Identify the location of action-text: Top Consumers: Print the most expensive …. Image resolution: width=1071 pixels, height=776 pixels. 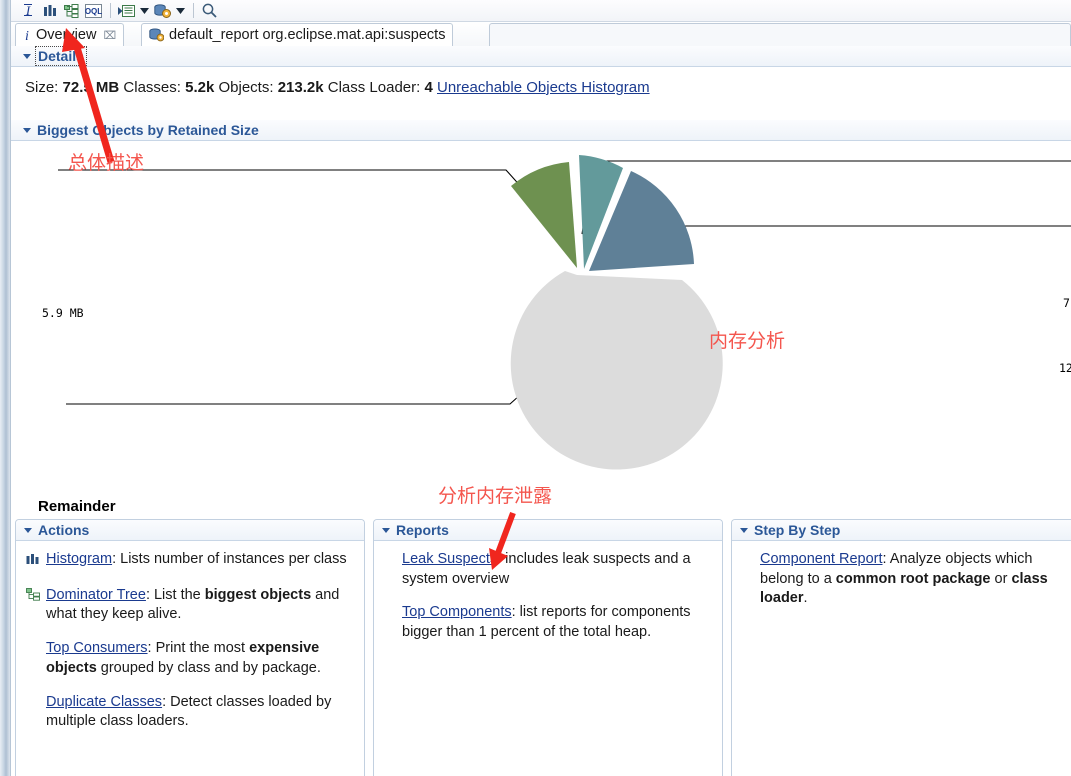
(200, 658).